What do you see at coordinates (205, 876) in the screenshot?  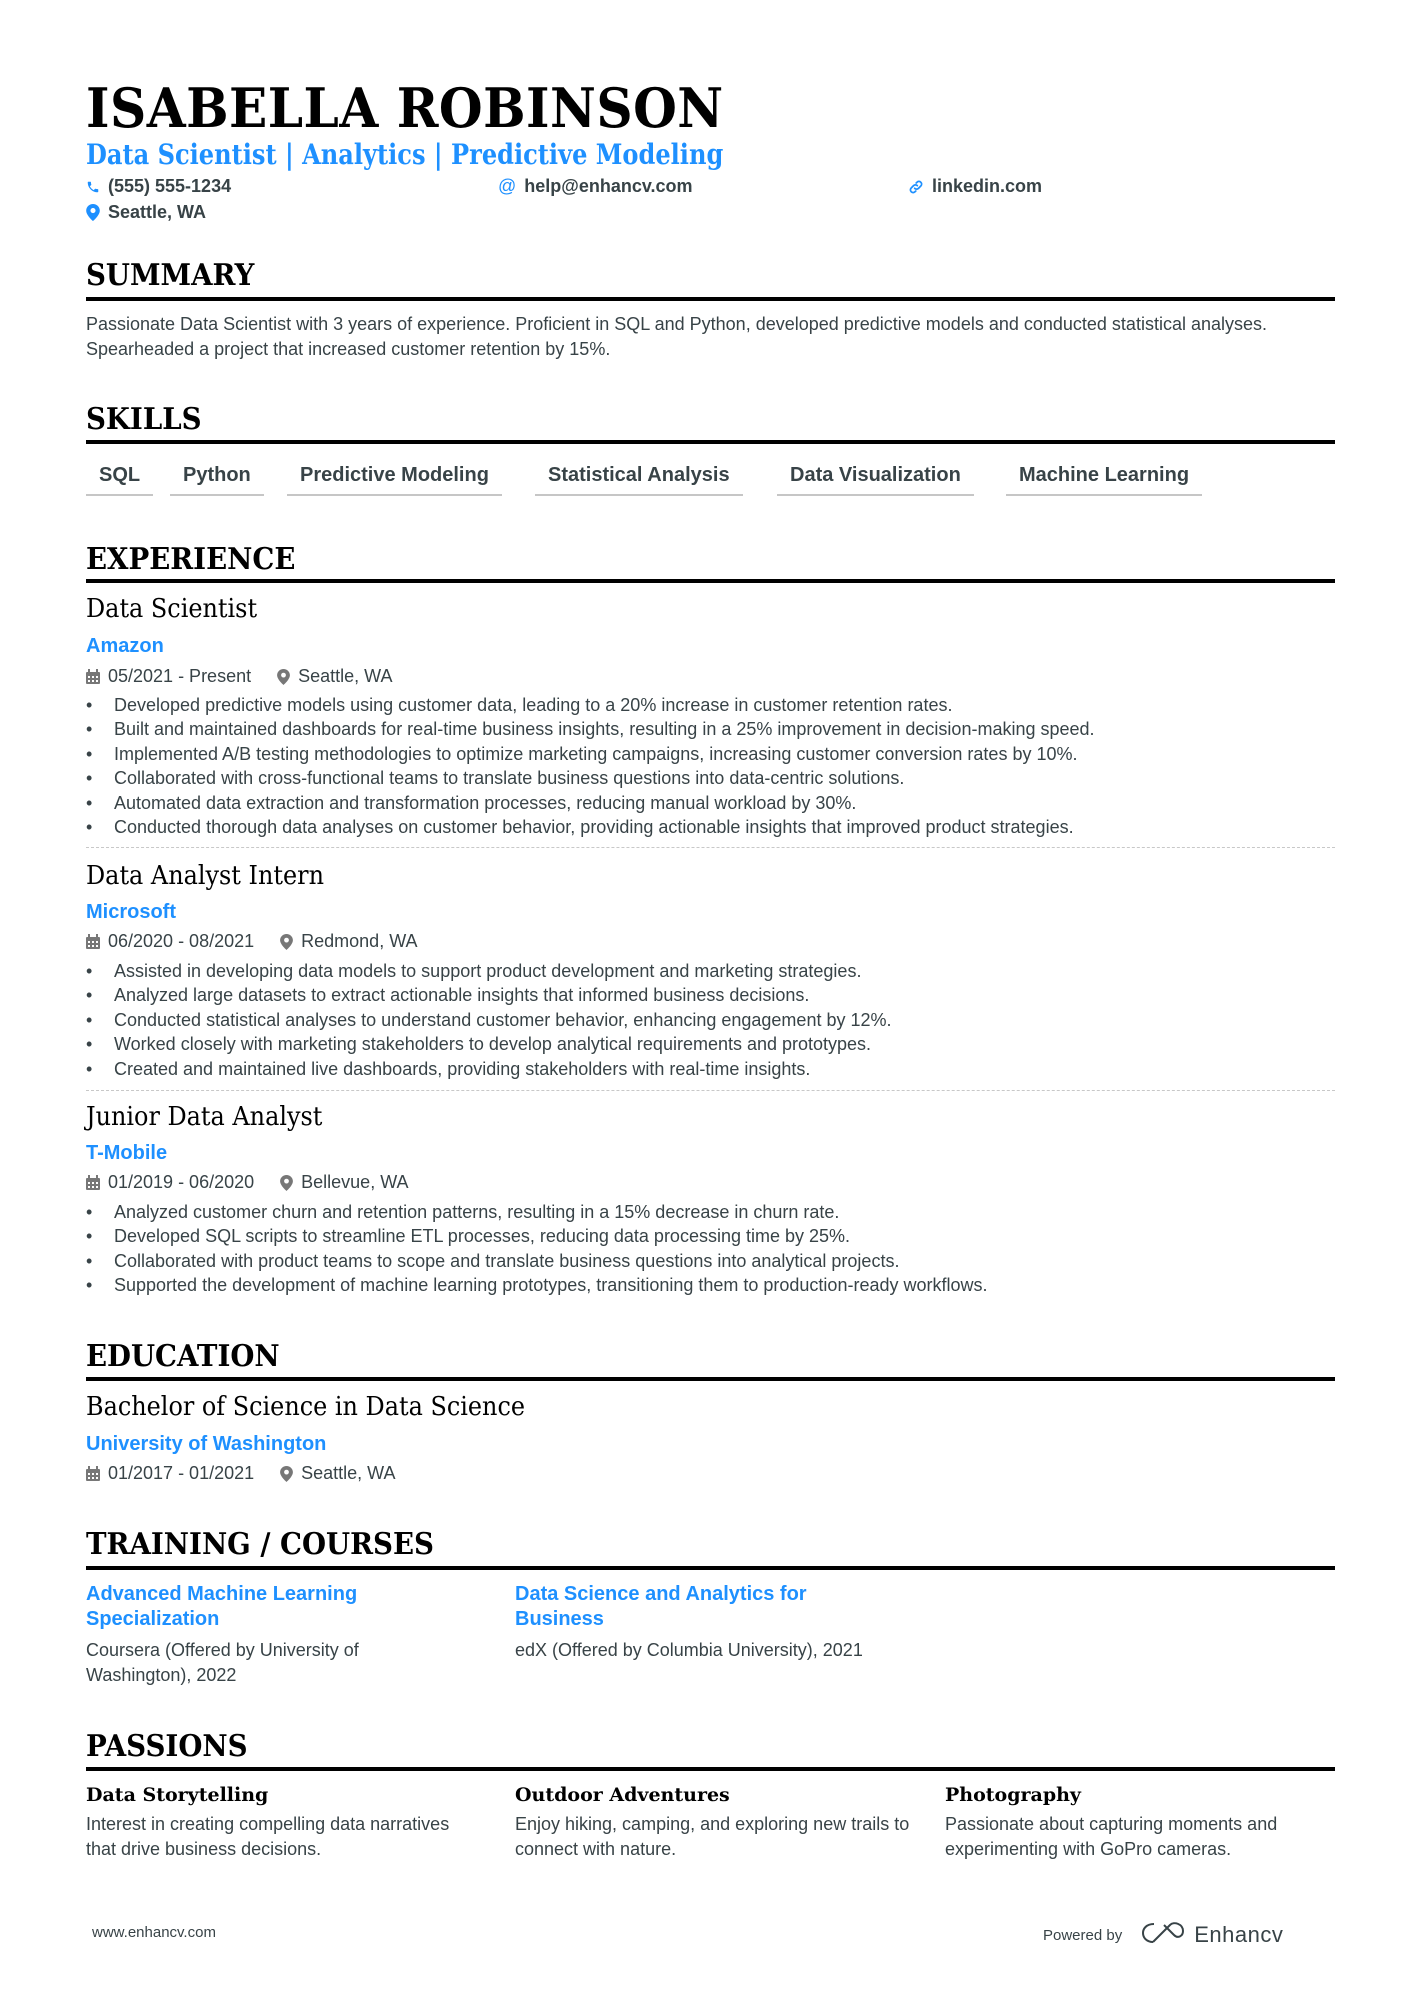 I see `job-title: Data Analyst Intern` at bounding box center [205, 876].